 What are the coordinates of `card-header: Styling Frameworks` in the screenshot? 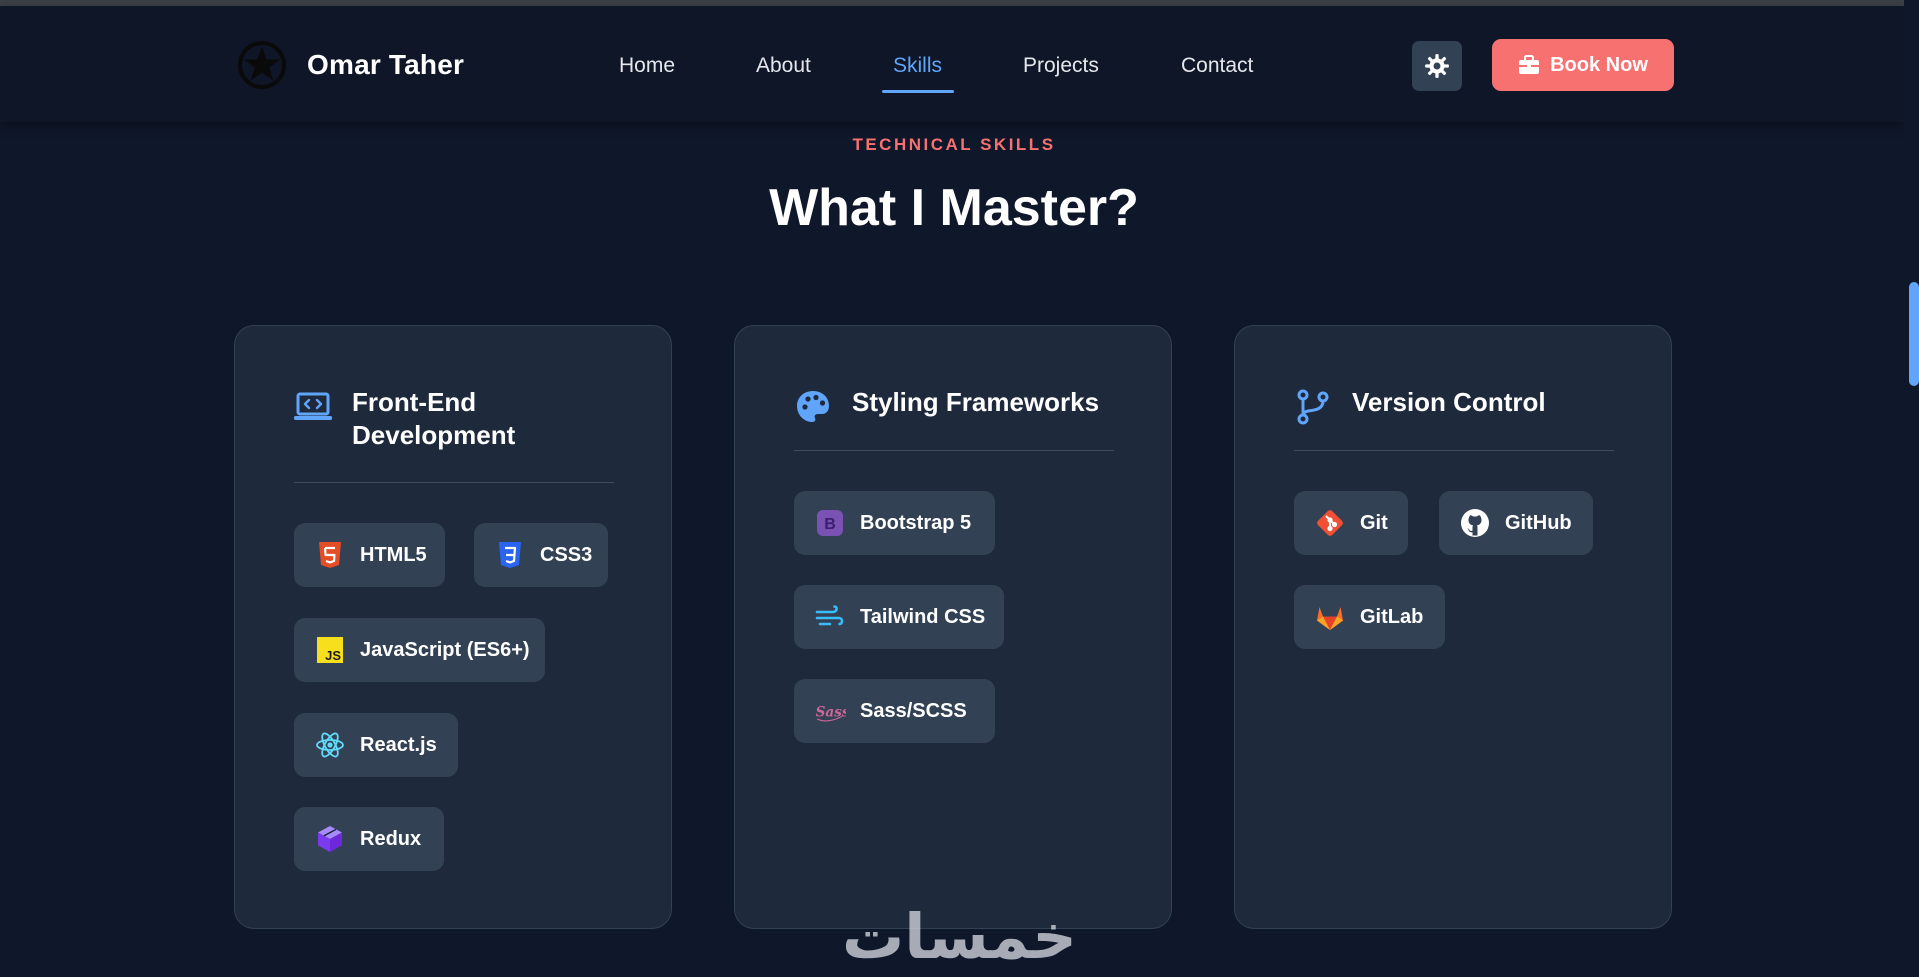 It's located at (946, 406).